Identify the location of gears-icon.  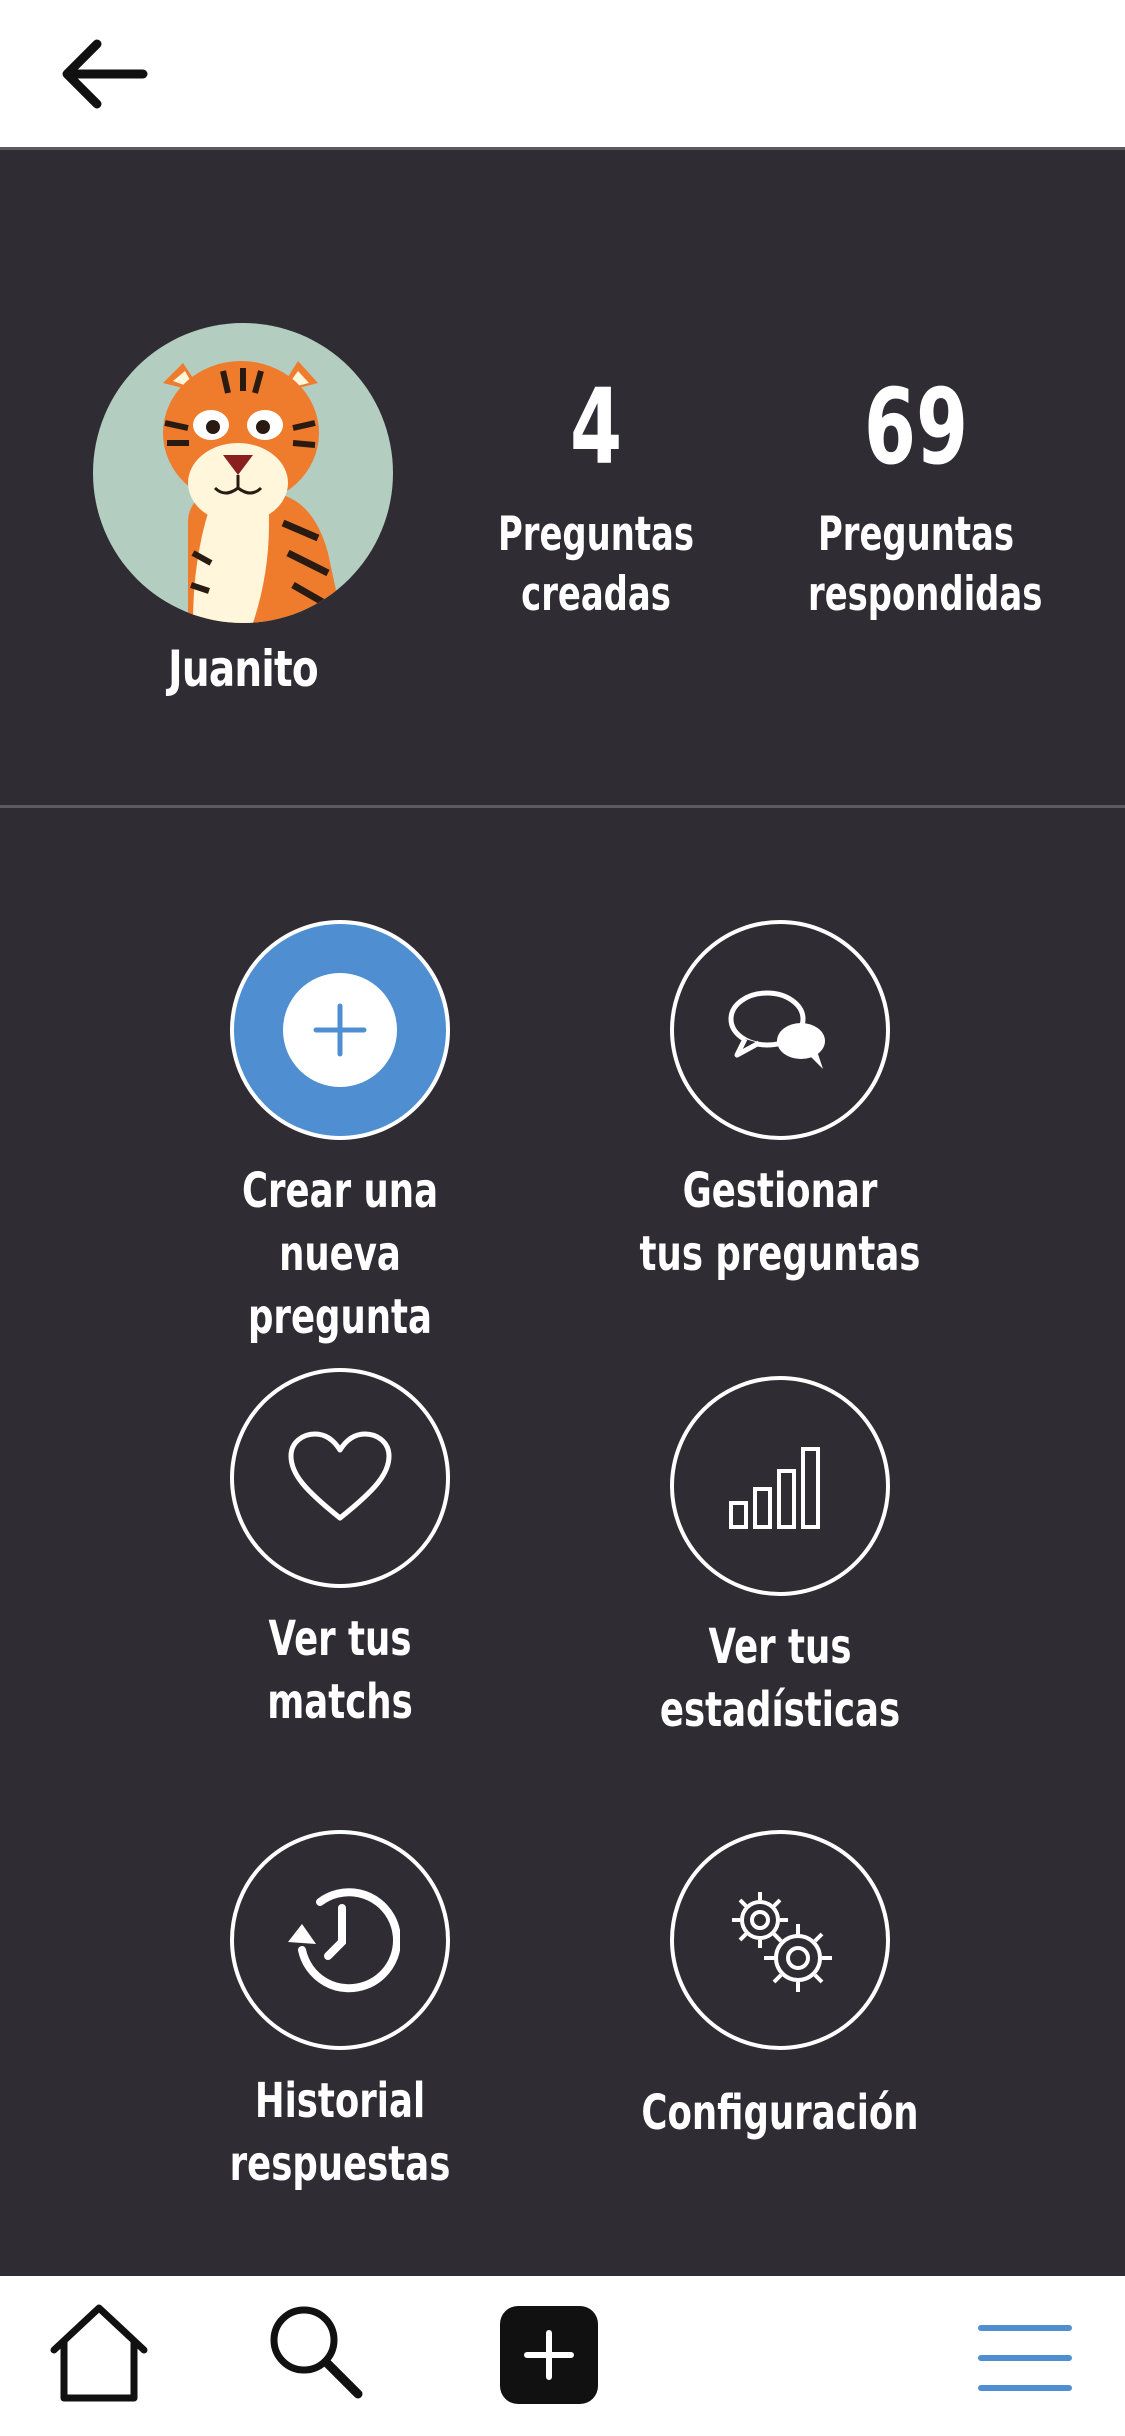
(782, 1942).